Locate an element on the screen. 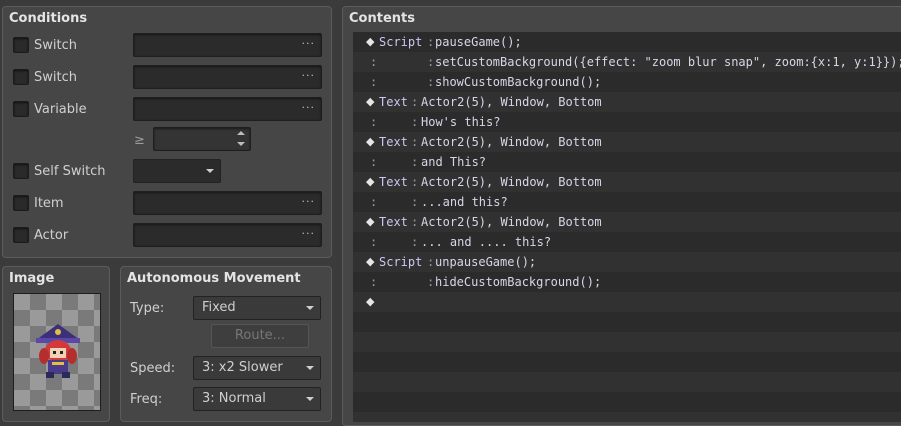 This screenshot has width=901, height=426. command-text: ... and .... this? is located at coordinates (486, 242).